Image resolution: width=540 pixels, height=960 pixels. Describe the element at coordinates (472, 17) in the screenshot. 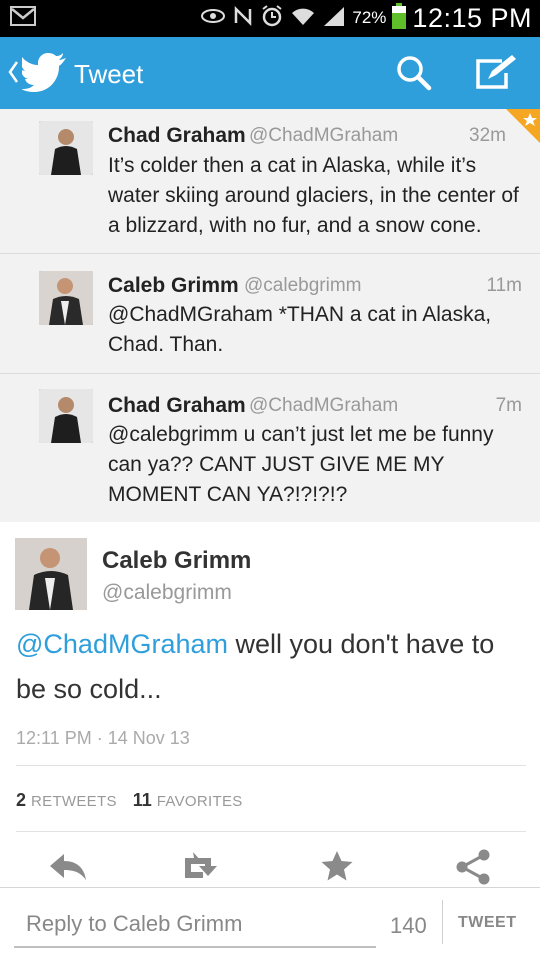

I see `clock-time: 12:15 PM` at that location.